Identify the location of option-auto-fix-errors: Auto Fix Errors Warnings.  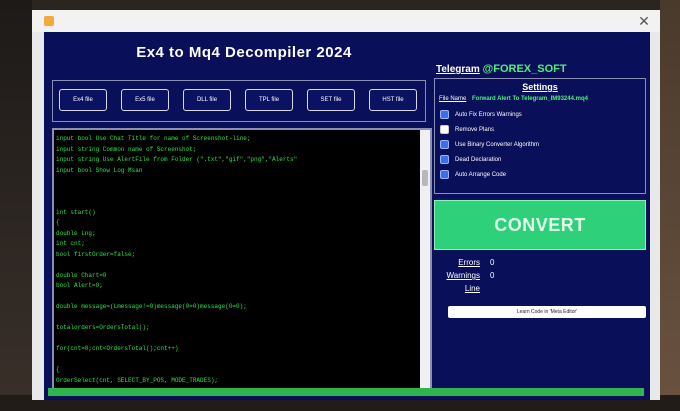
(481, 115).